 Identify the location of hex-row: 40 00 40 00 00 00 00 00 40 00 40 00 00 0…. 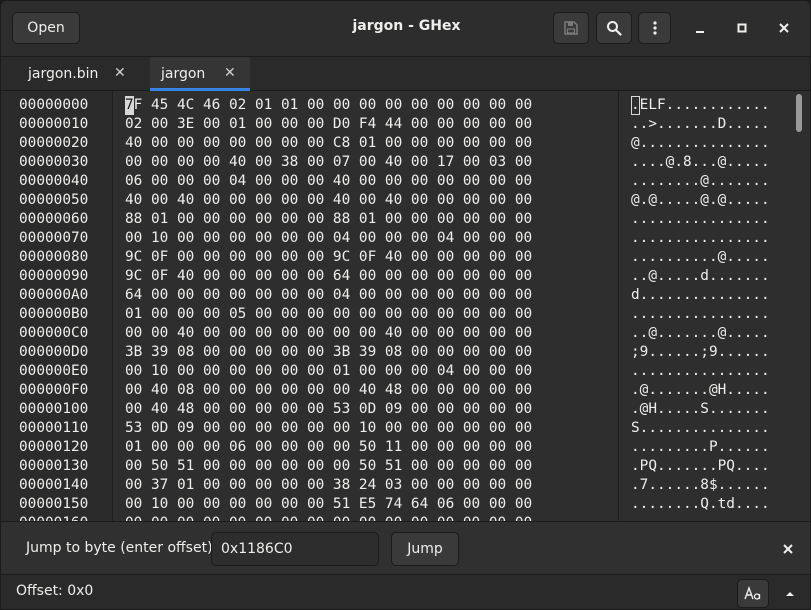
(328, 200).